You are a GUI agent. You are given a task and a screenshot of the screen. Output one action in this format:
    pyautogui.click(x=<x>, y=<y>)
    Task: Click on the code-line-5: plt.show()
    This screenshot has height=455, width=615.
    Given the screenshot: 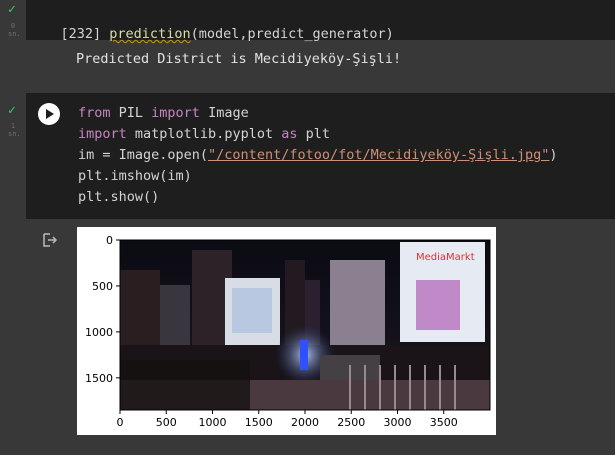 What is the action you would take?
    pyautogui.click(x=118, y=197)
    